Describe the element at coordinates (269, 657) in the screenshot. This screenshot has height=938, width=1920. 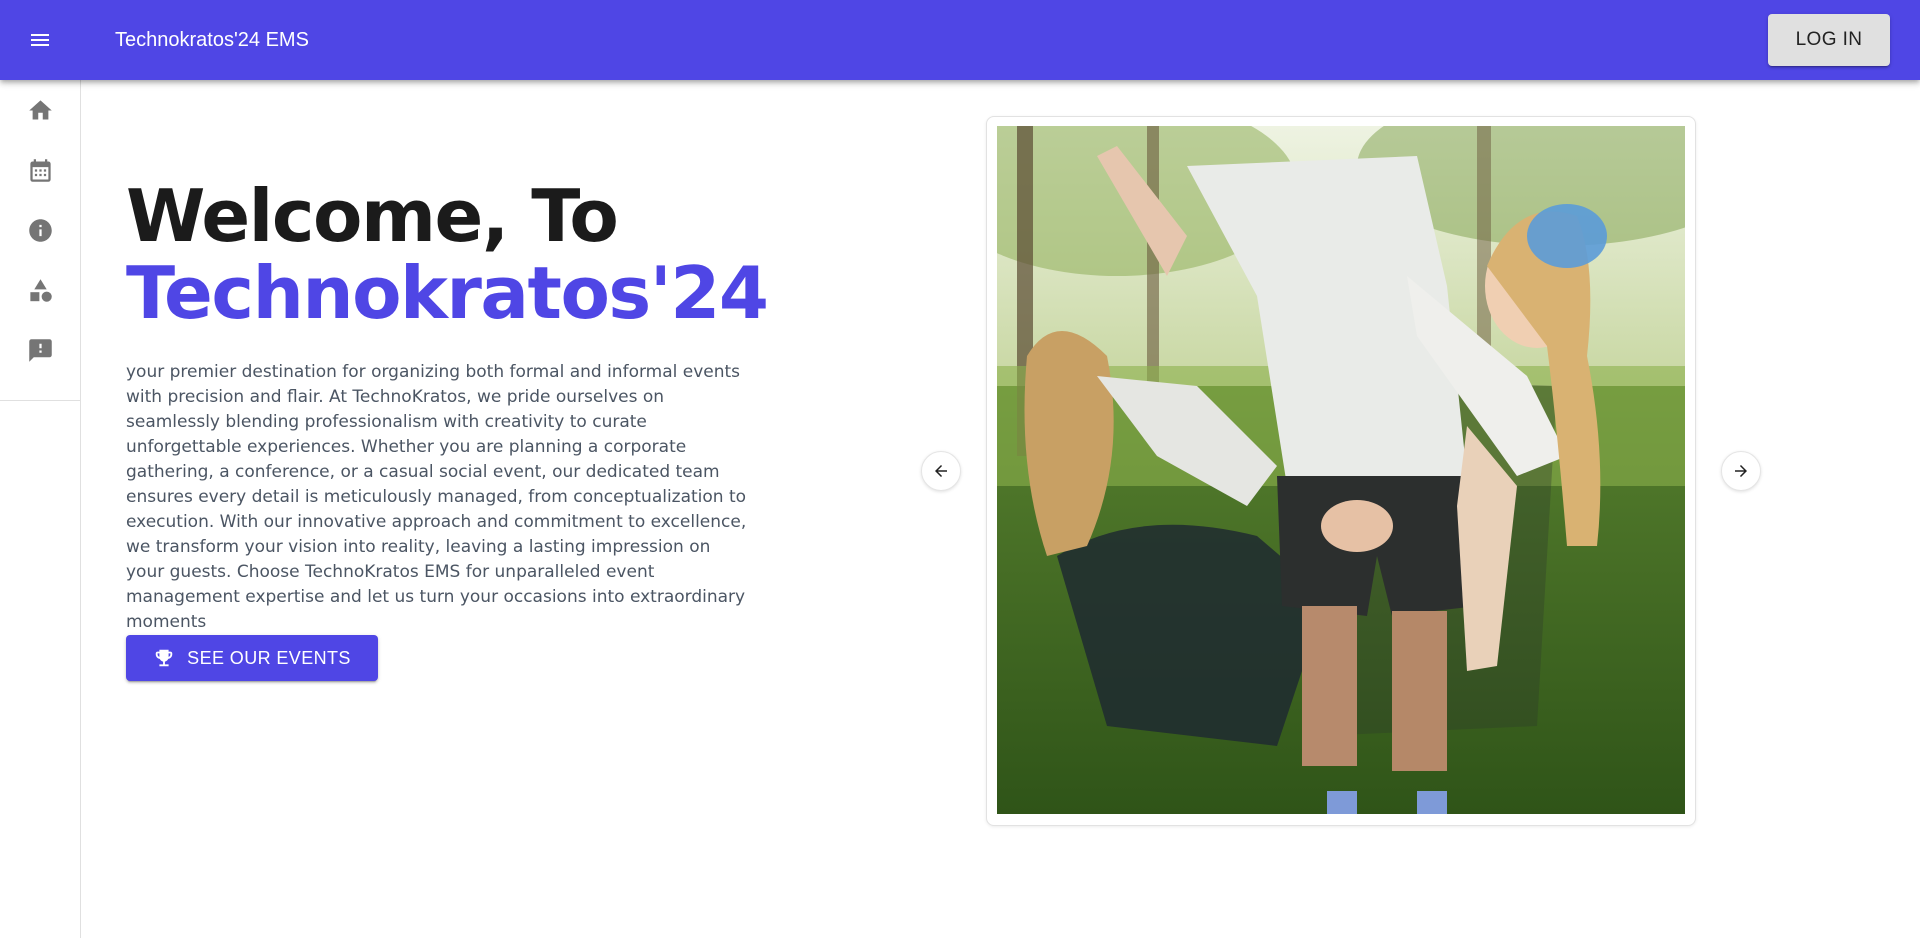
I see `see-our-events-label: SEE OUR EVENTS` at that location.